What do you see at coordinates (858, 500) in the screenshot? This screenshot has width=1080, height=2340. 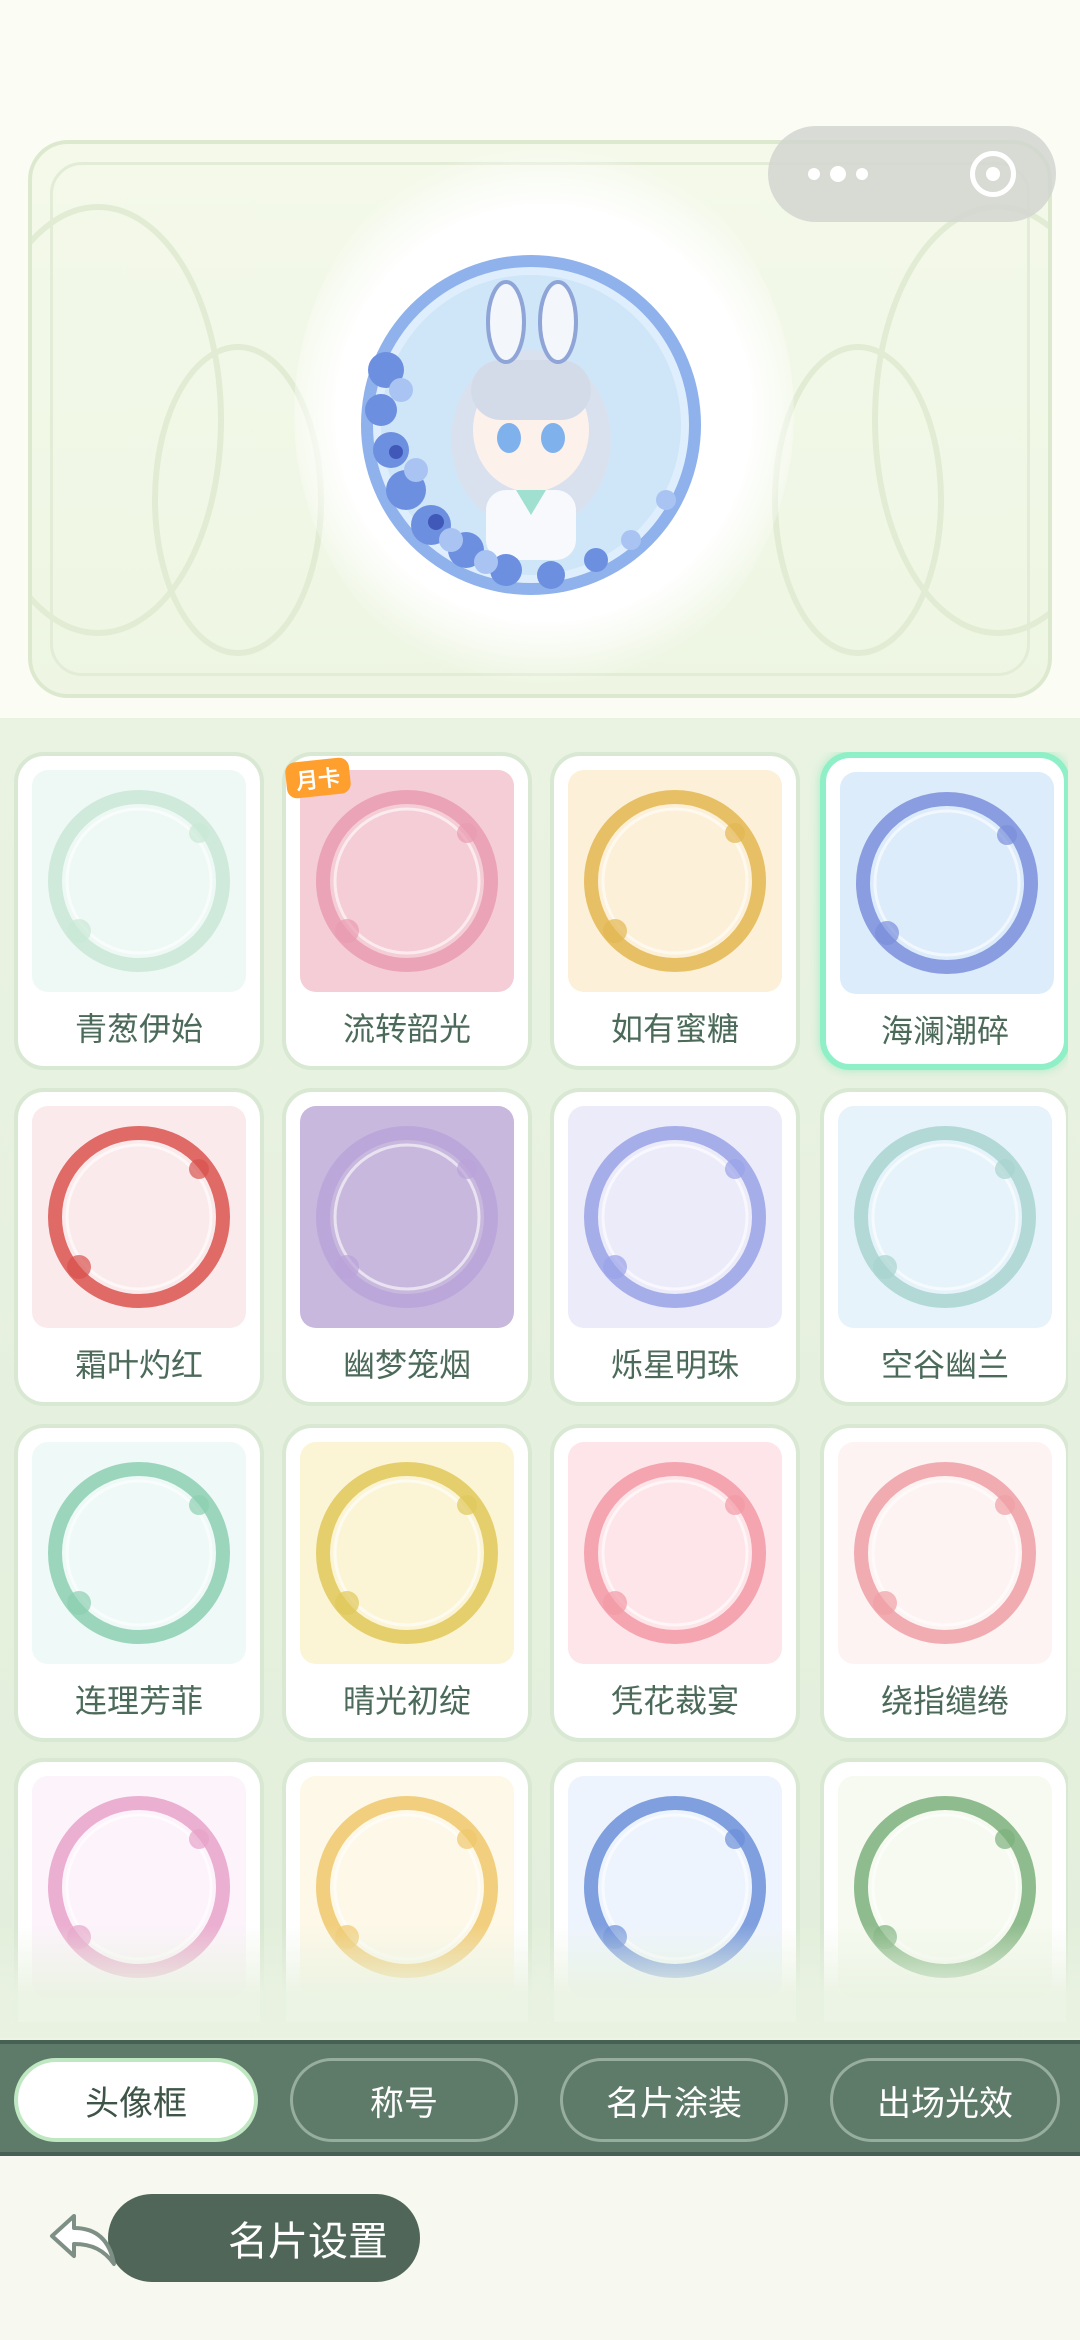 I see `leaf-ornament` at bounding box center [858, 500].